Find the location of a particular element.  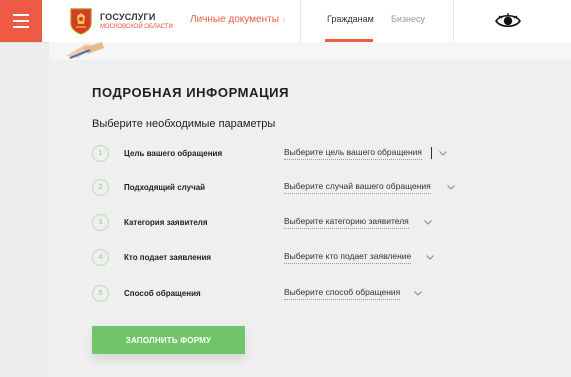

field-label: Подходящий случай is located at coordinates (165, 187).